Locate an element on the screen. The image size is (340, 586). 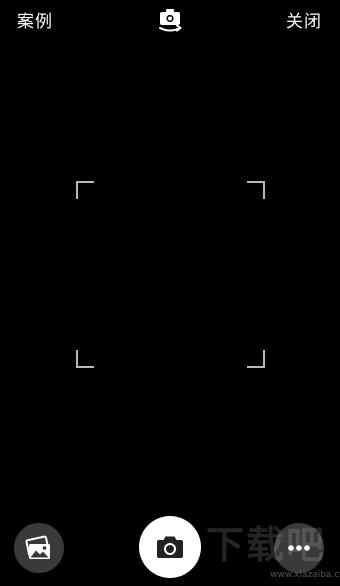
camera-icon is located at coordinates (170, 547).